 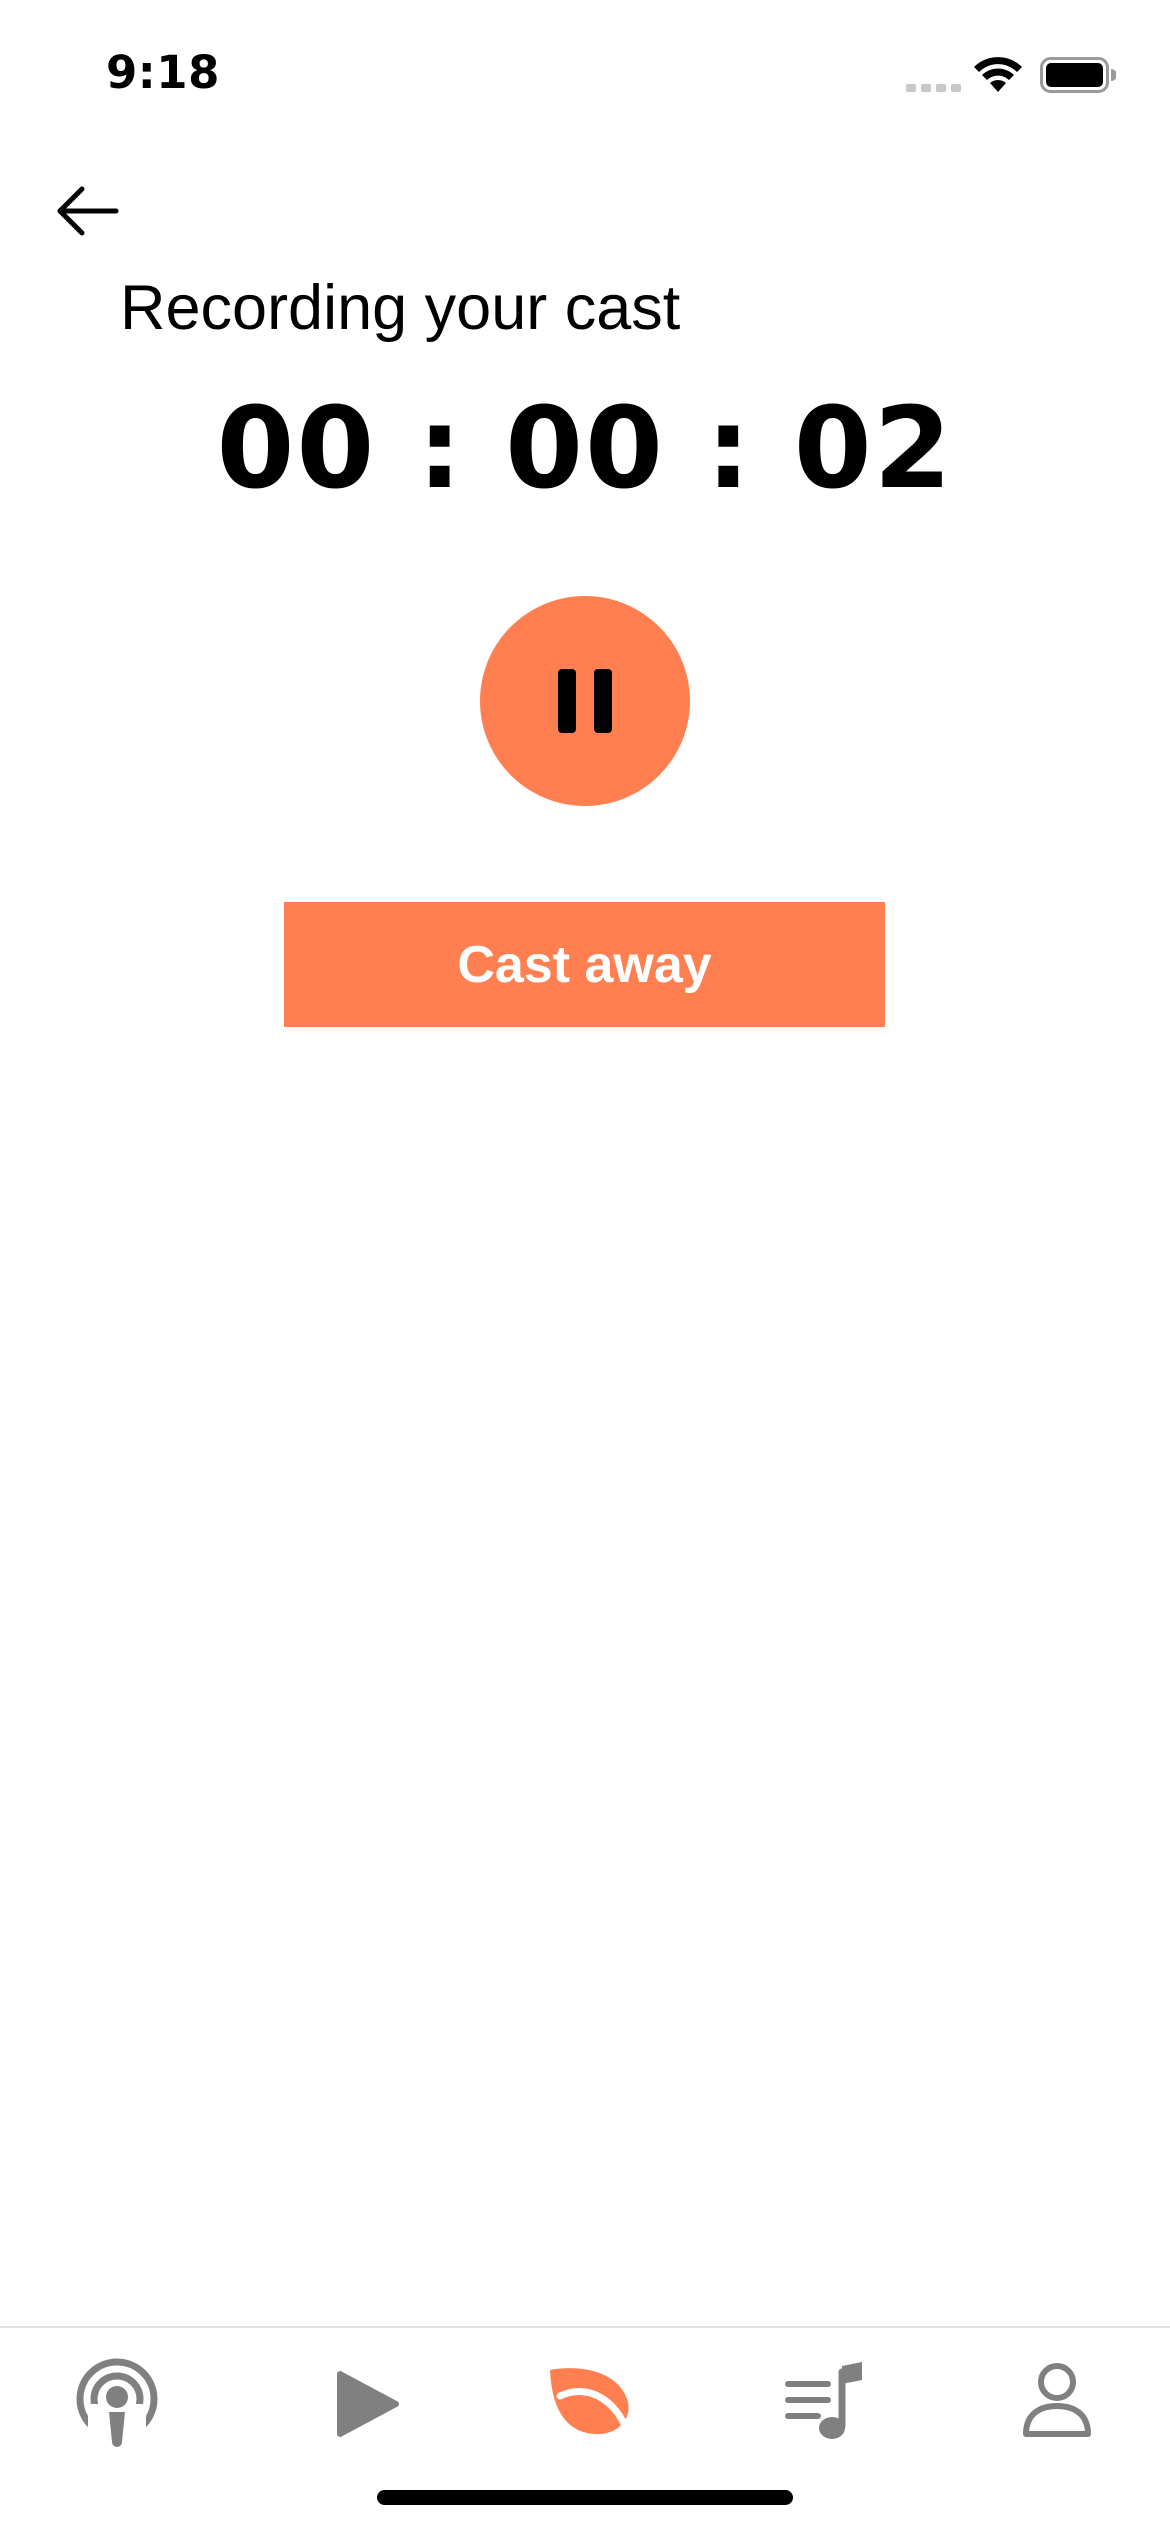 What do you see at coordinates (933, 88) in the screenshot?
I see `cellular-signal-icon` at bounding box center [933, 88].